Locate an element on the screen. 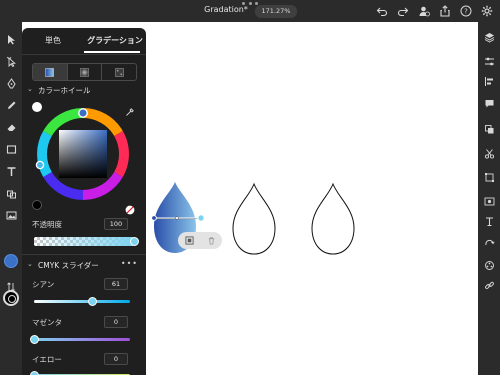  opacity-slider is located at coordinates (84, 241).